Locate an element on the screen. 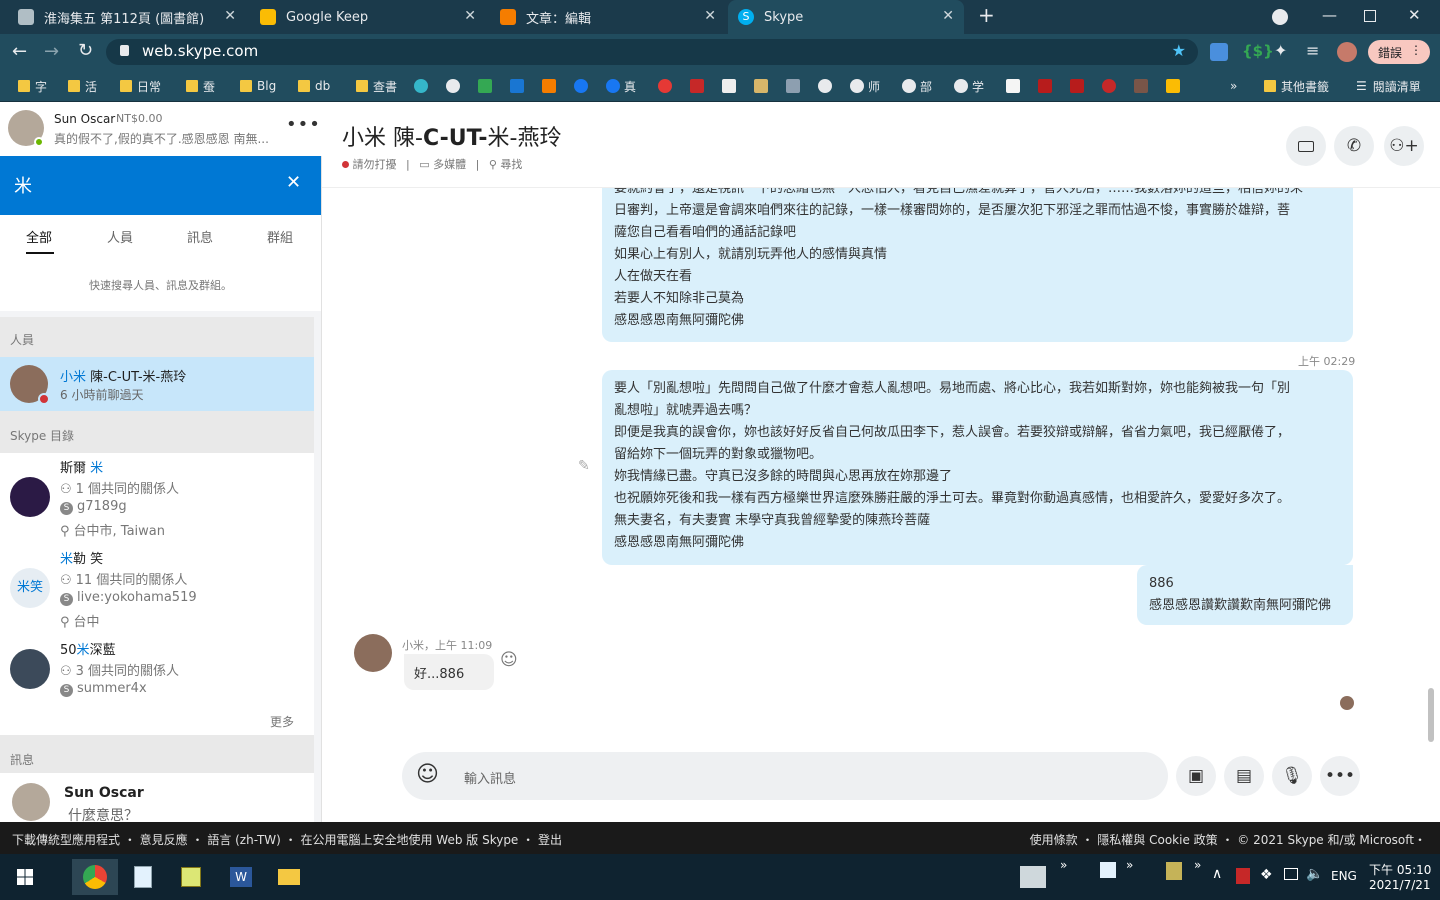  share-media-button: ▣ is located at coordinates (1196, 776).